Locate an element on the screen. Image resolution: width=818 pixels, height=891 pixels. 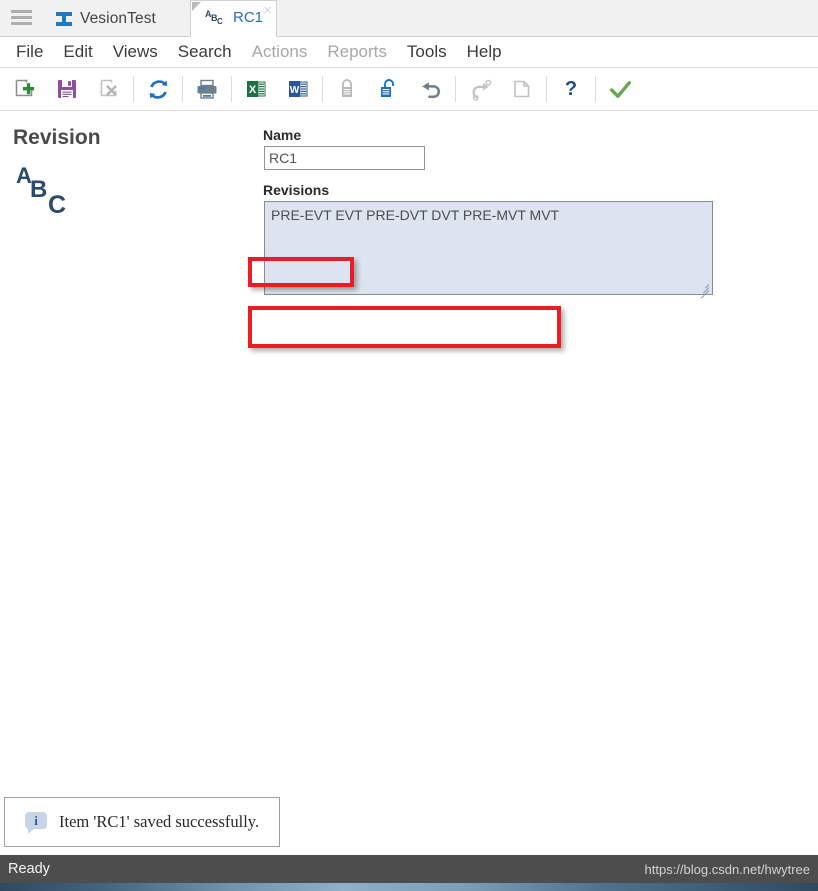
info-icon-glyph: i is located at coordinates (36, 820).